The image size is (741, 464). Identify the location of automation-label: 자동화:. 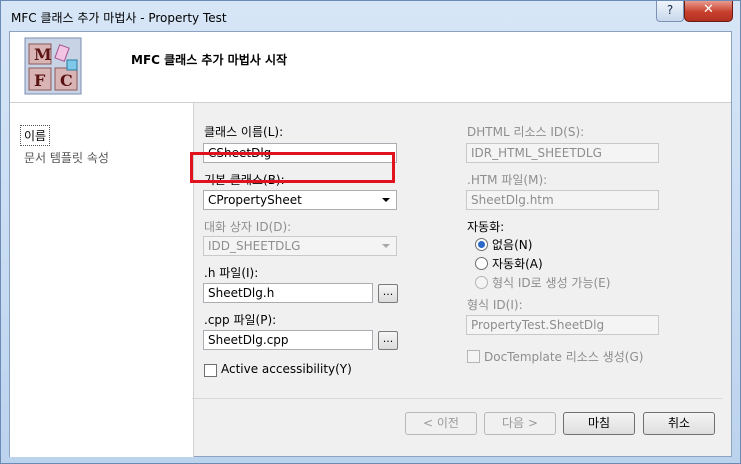
(486, 227).